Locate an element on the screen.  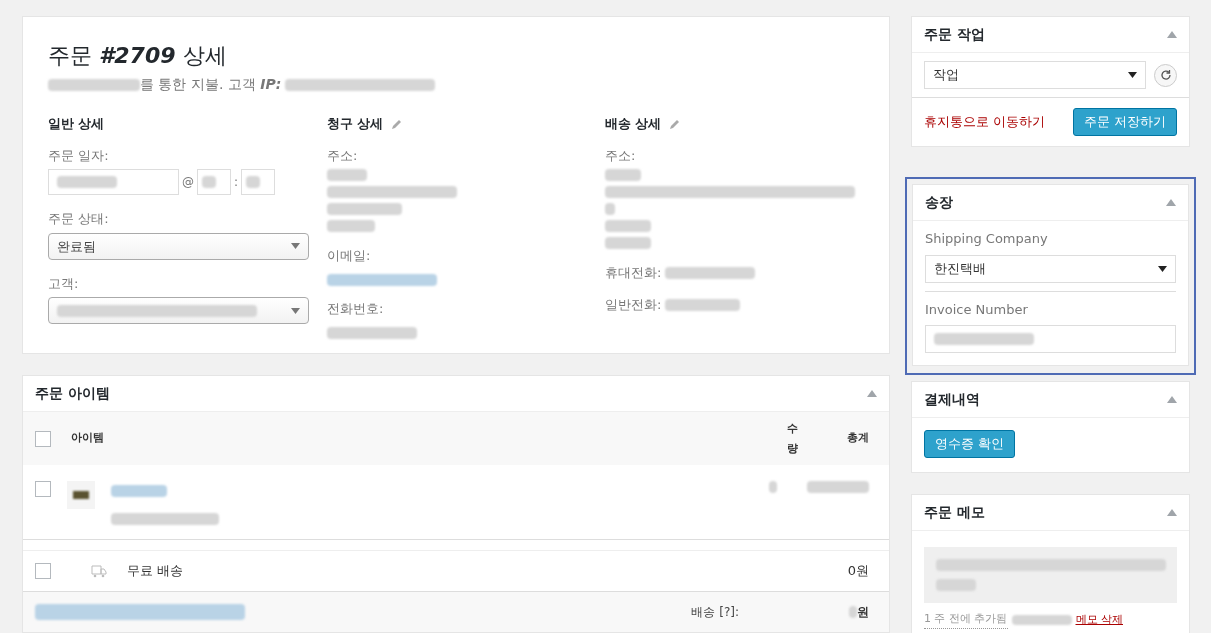
action-select: 작업 is located at coordinates (1035, 75).